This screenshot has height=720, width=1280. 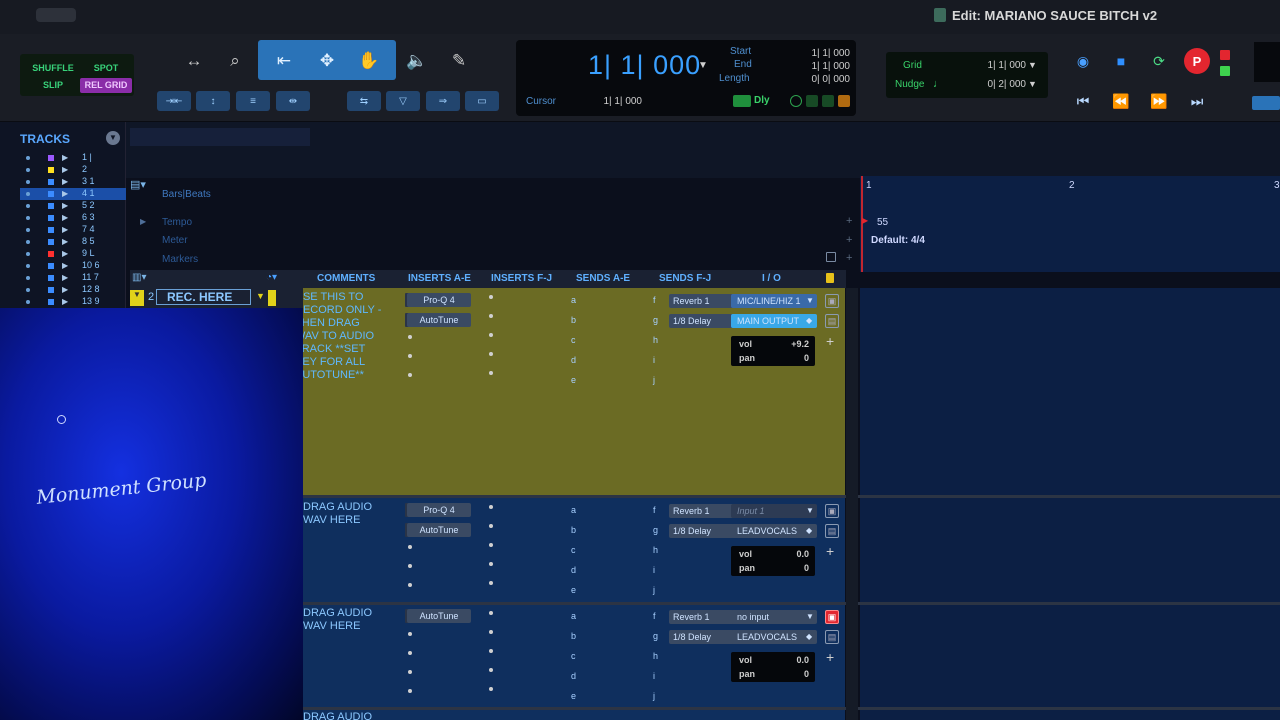 What do you see at coordinates (272, 298) in the screenshot?
I see `track-record-indicator` at bounding box center [272, 298].